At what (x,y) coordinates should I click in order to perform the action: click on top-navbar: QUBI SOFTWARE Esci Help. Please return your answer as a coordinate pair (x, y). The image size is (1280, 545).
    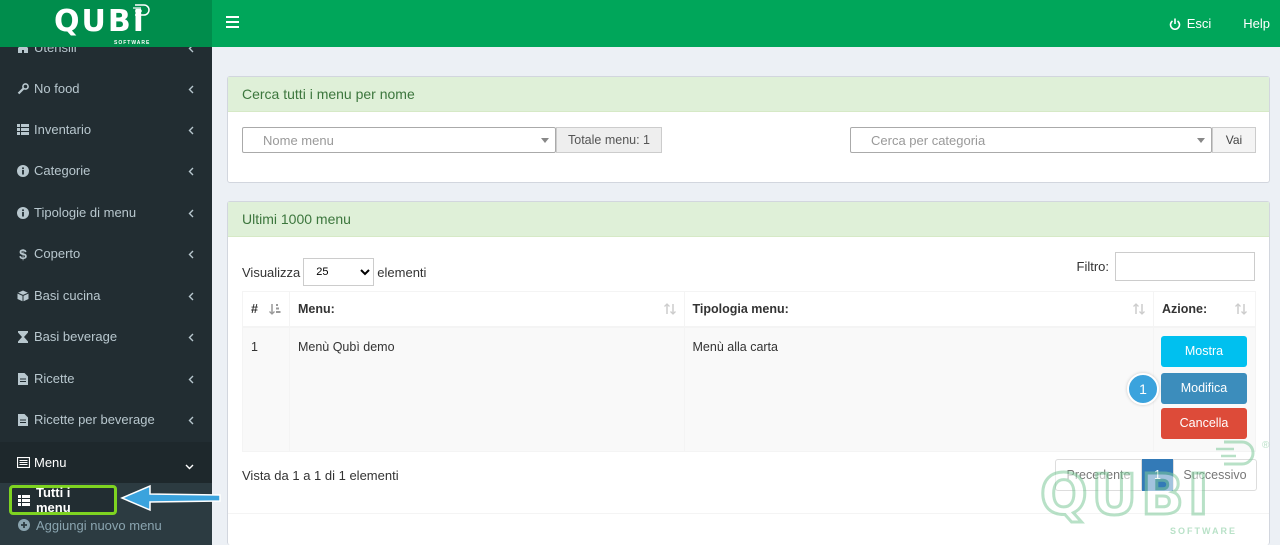
    Looking at the image, I should click on (640, 23).